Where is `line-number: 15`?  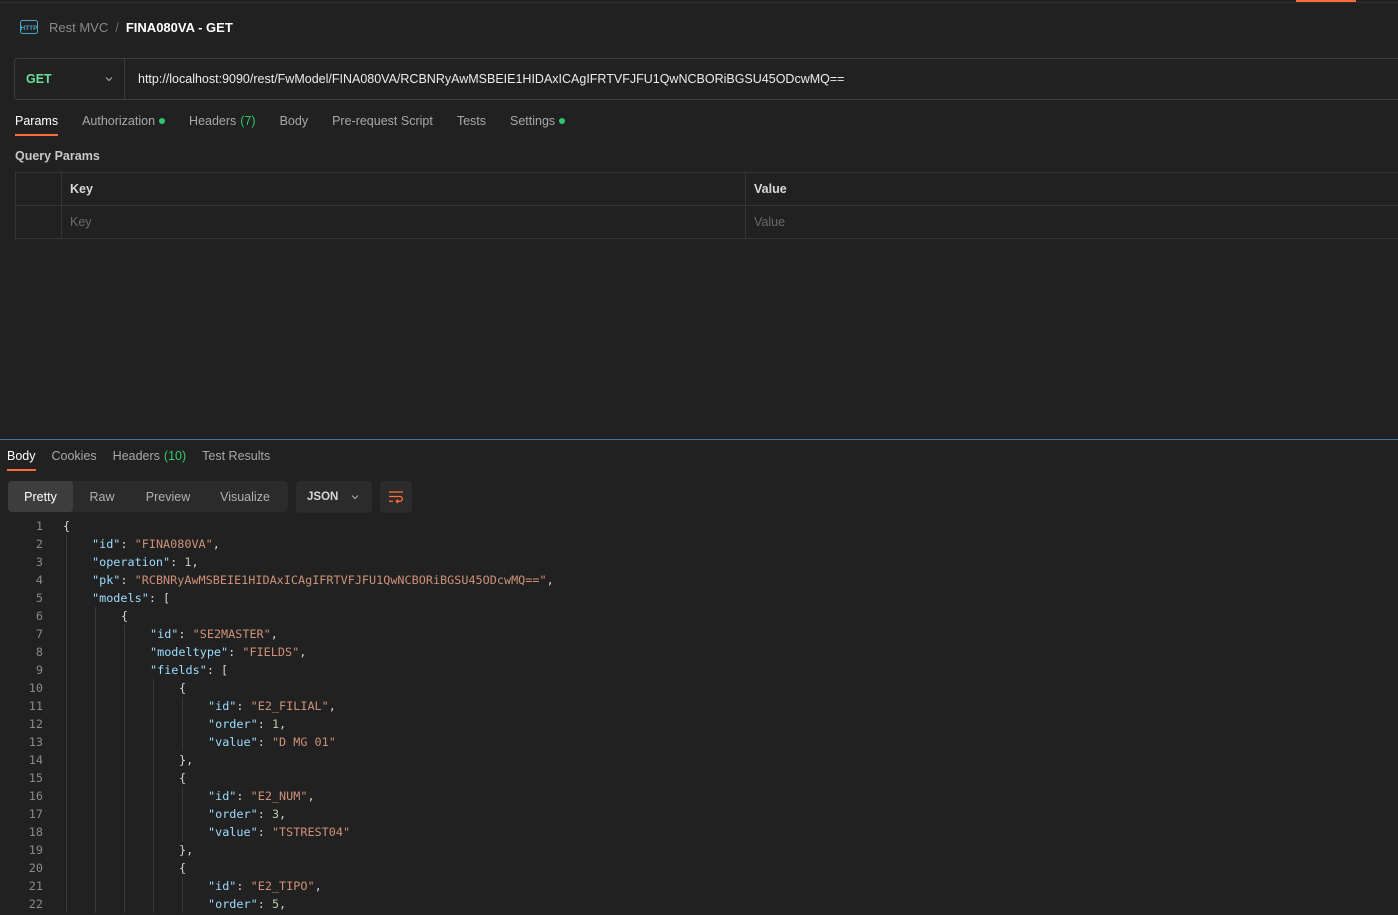 line-number: 15 is located at coordinates (35, 778).